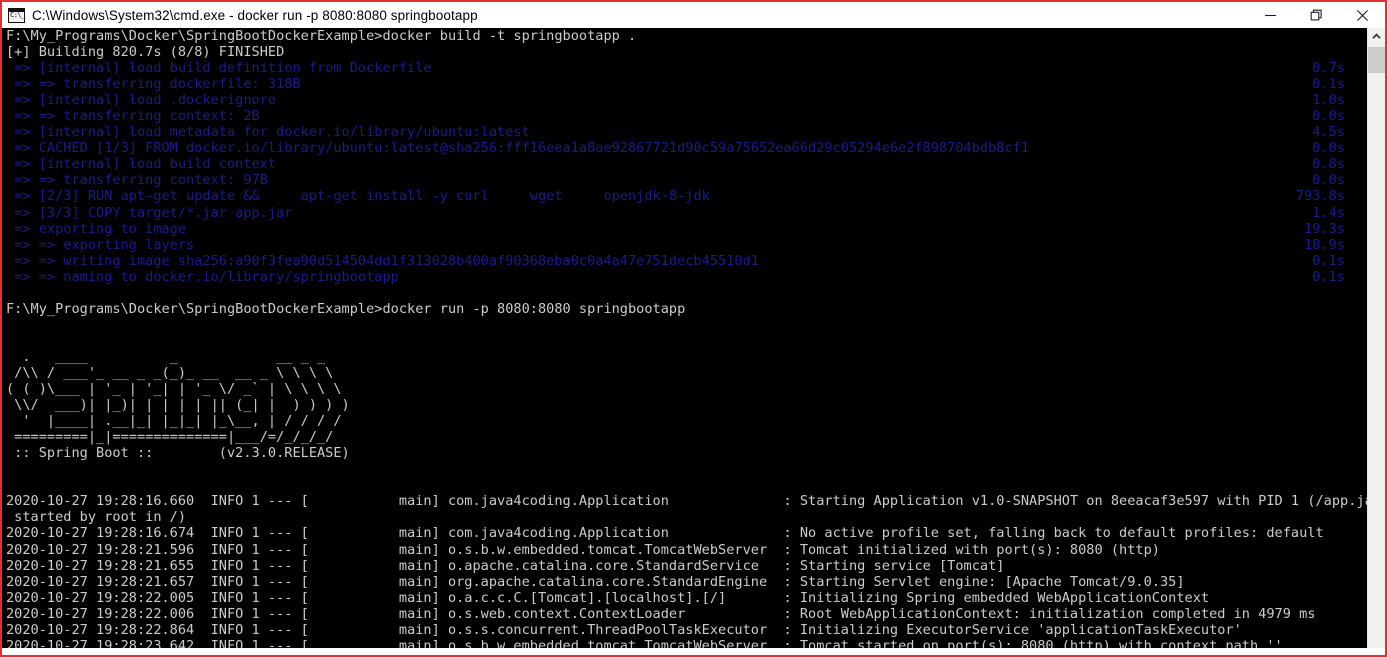 Image resolution: width=1387 pixels, height=657 pixels. What do you see at coordinates (174, 421) in the screenshot?
I see `spring-banner-line: ' |____| .__|_| |_|_| |_\__, | / / / /` at bounding box center [174, 421].